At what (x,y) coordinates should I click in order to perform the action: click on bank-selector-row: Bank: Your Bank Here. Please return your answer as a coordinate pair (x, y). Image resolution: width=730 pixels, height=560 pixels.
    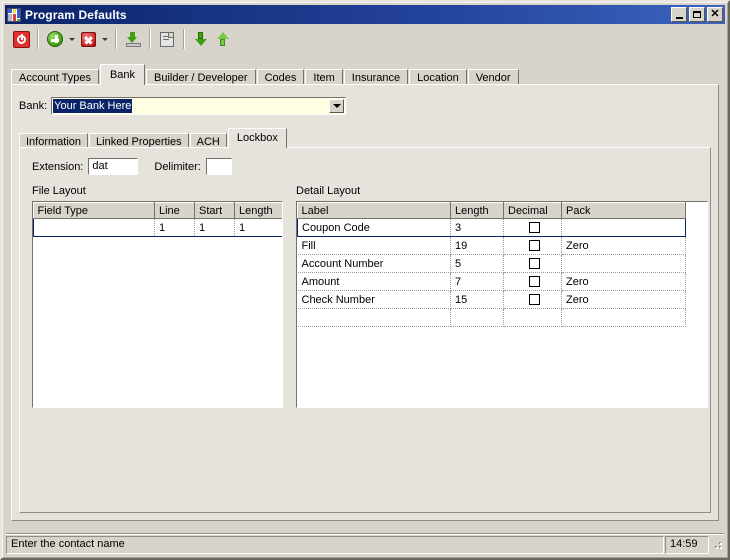
    Looking at the image, I should click on (183, 106).